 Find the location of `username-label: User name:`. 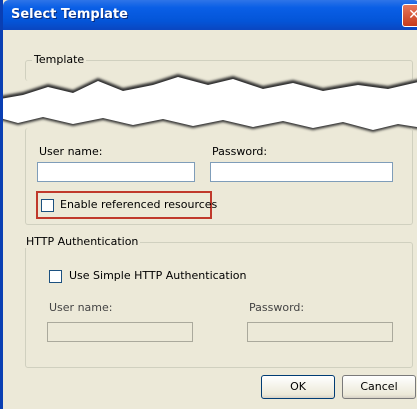

username-label: User name: is located at coordinates (71, 151).